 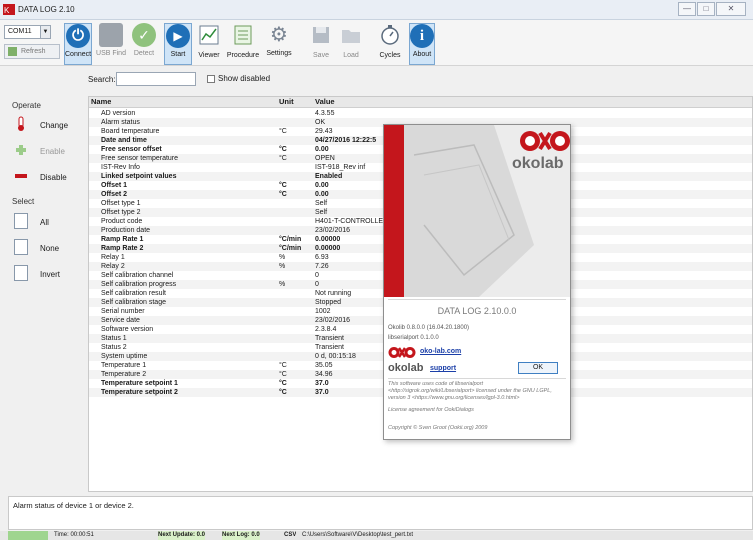 I want to click on support-link: support, so click(x=443, y=368).